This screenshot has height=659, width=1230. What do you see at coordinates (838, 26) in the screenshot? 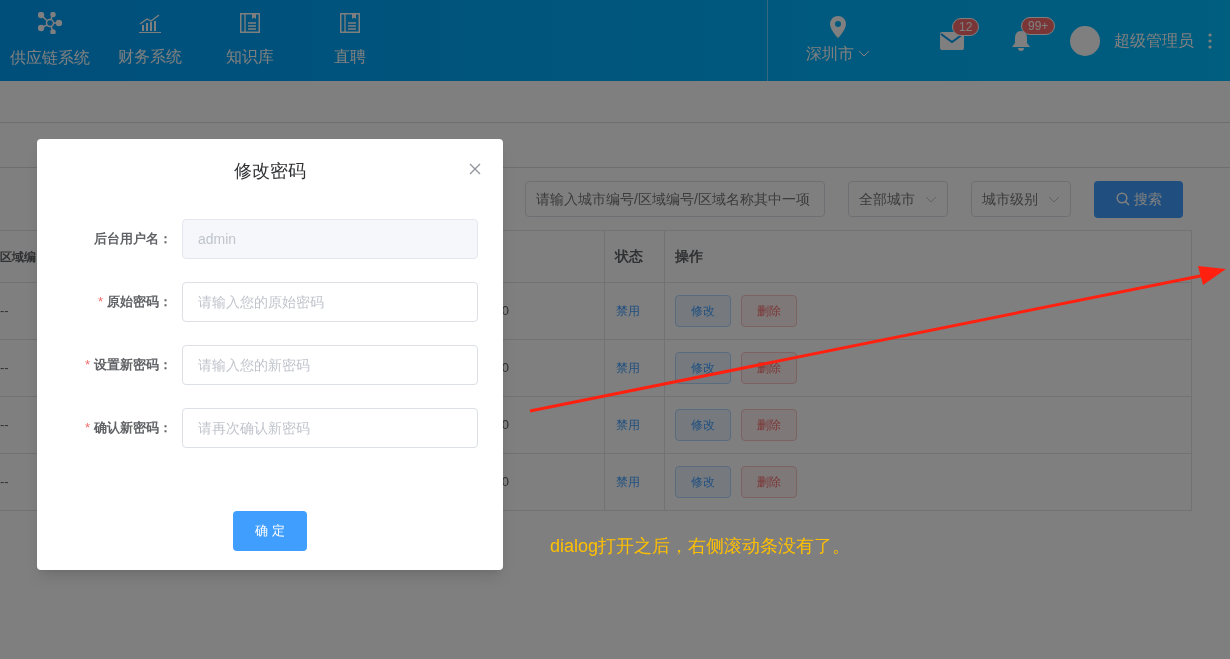
I see `location-pin-icon` at bounding box center [838, 26].